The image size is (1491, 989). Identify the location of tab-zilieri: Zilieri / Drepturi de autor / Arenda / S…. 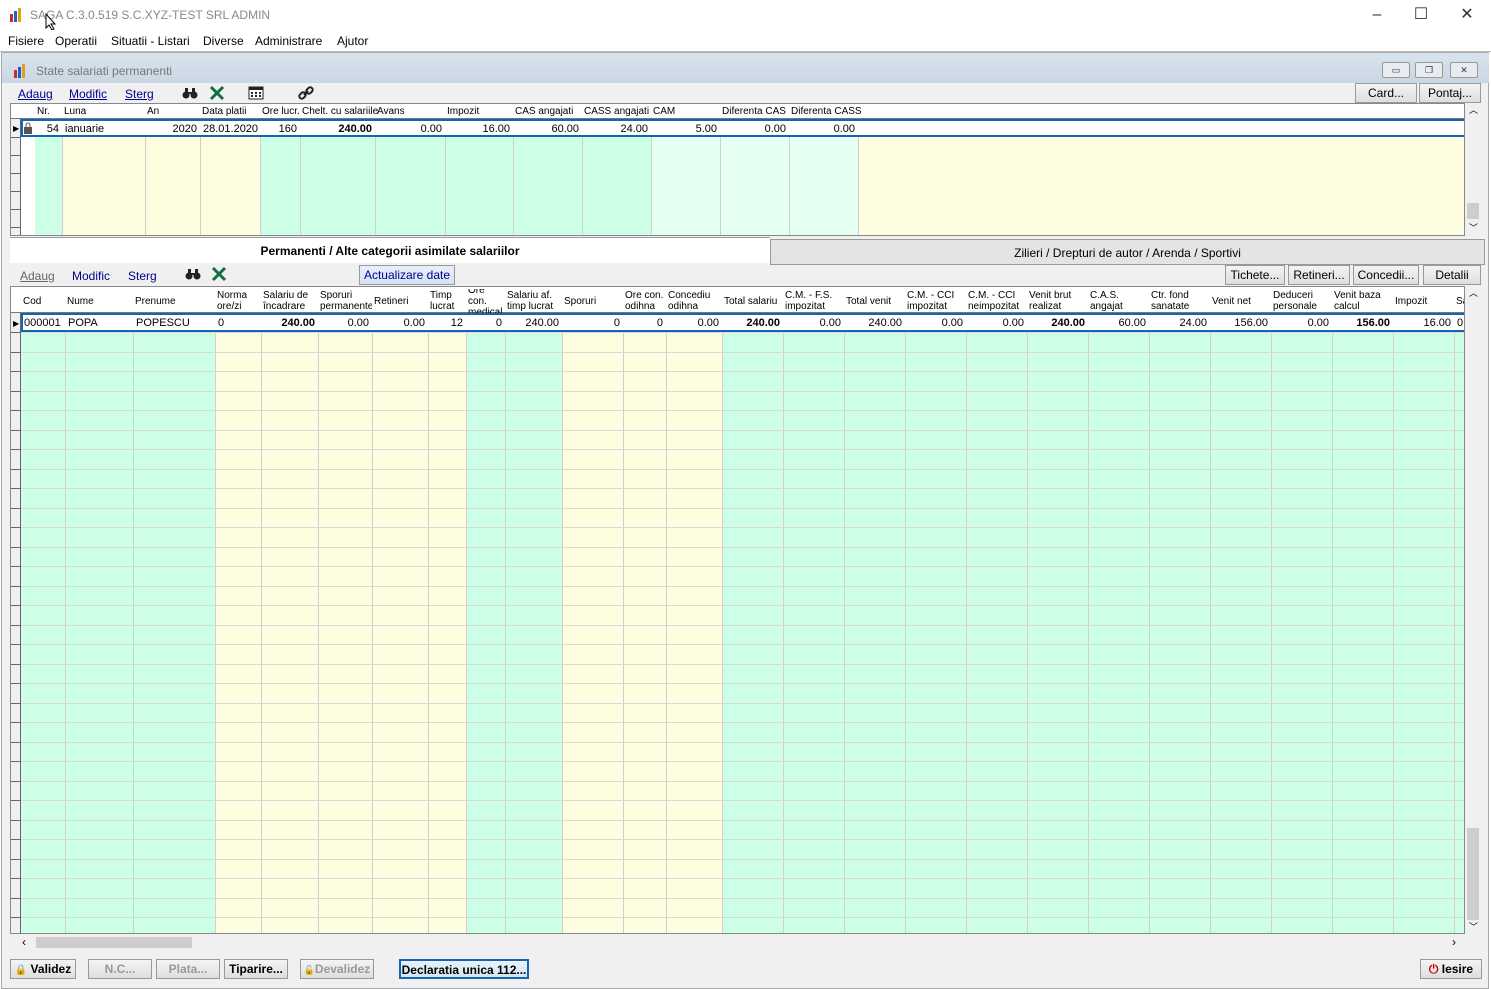
(1127, 252).